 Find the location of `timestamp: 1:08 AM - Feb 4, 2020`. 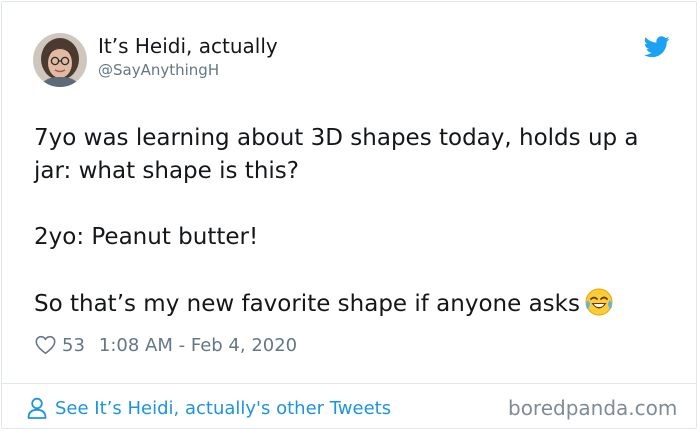

timestamp: 1:08 AM - Feb 4, 2020 is located at coordinates (198, 345).